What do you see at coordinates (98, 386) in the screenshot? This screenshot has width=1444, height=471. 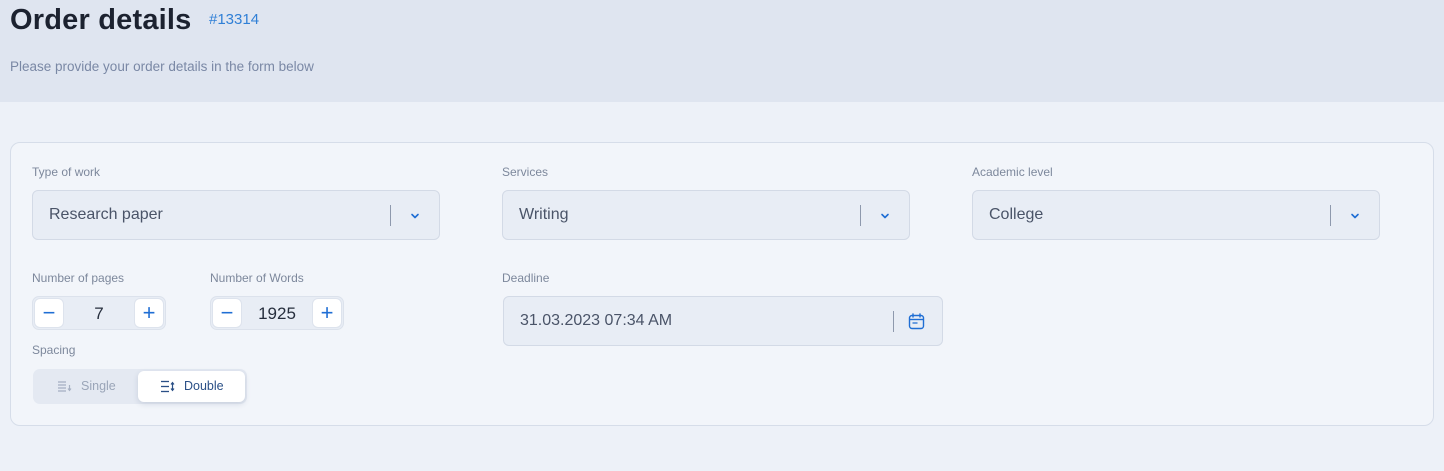 I see `spacing-single-label: Single` at bounding box center [98, 386].